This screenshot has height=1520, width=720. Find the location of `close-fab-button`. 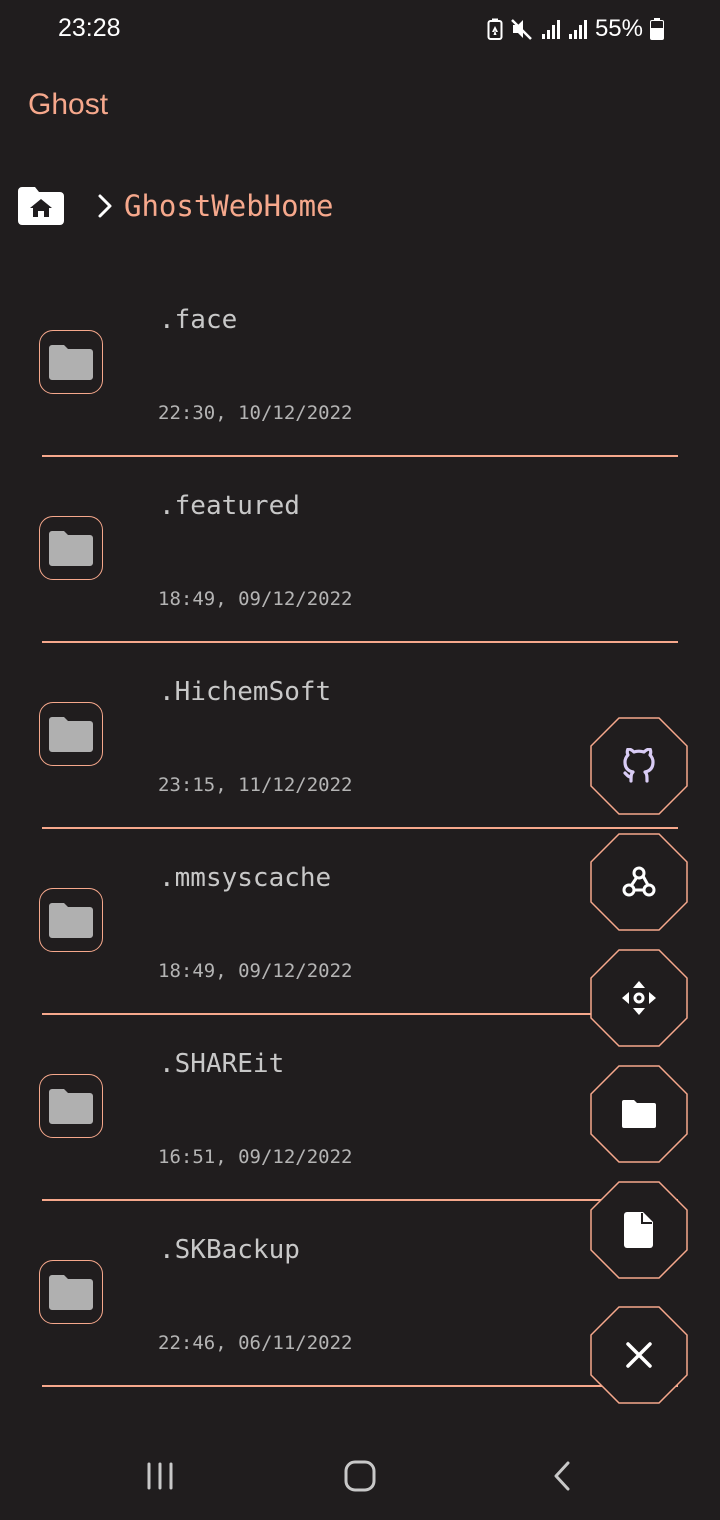

close-fab-button is located at coordinates (639, 1355).